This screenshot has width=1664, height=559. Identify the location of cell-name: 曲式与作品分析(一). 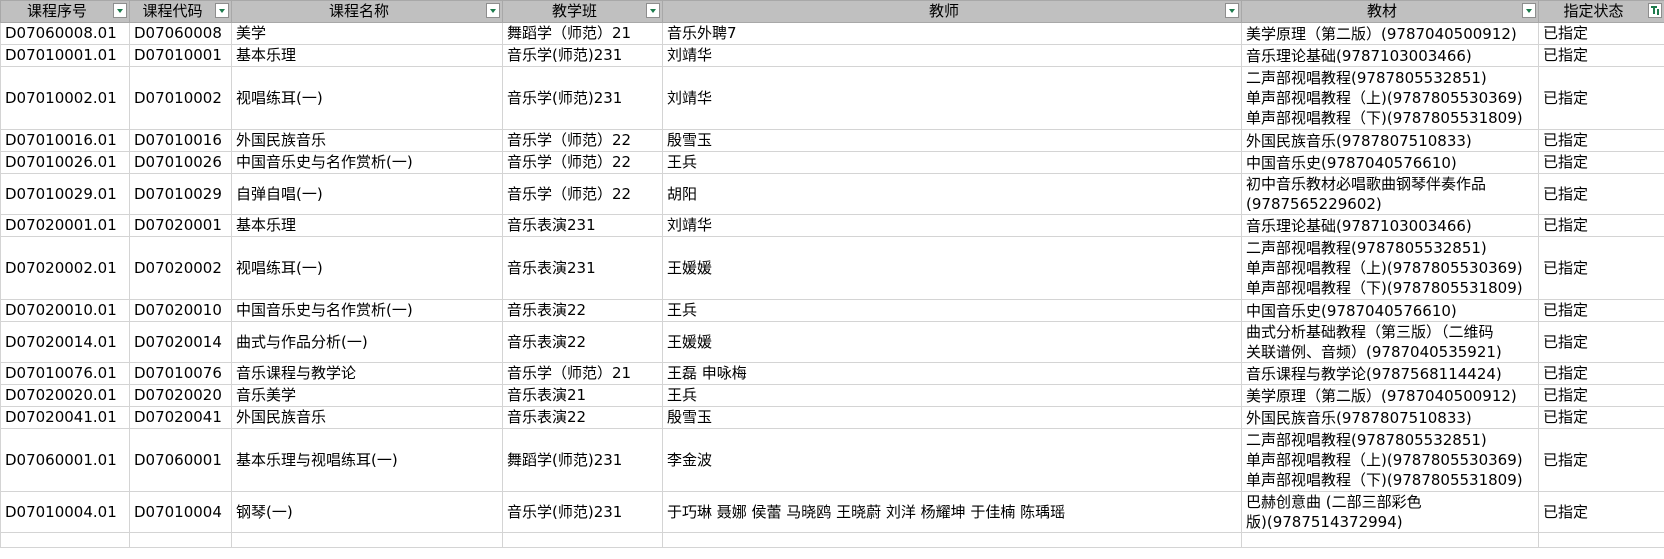
(367, 342).